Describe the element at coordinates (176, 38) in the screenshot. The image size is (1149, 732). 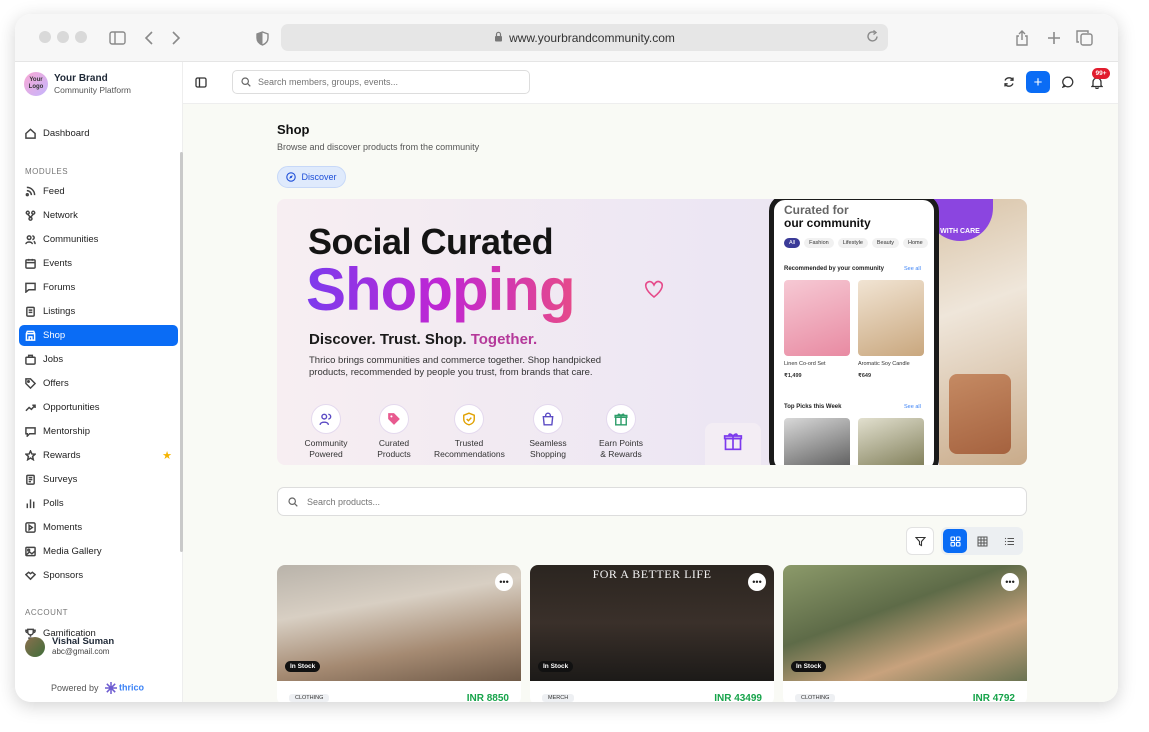
I see `forward-icon` at that location.